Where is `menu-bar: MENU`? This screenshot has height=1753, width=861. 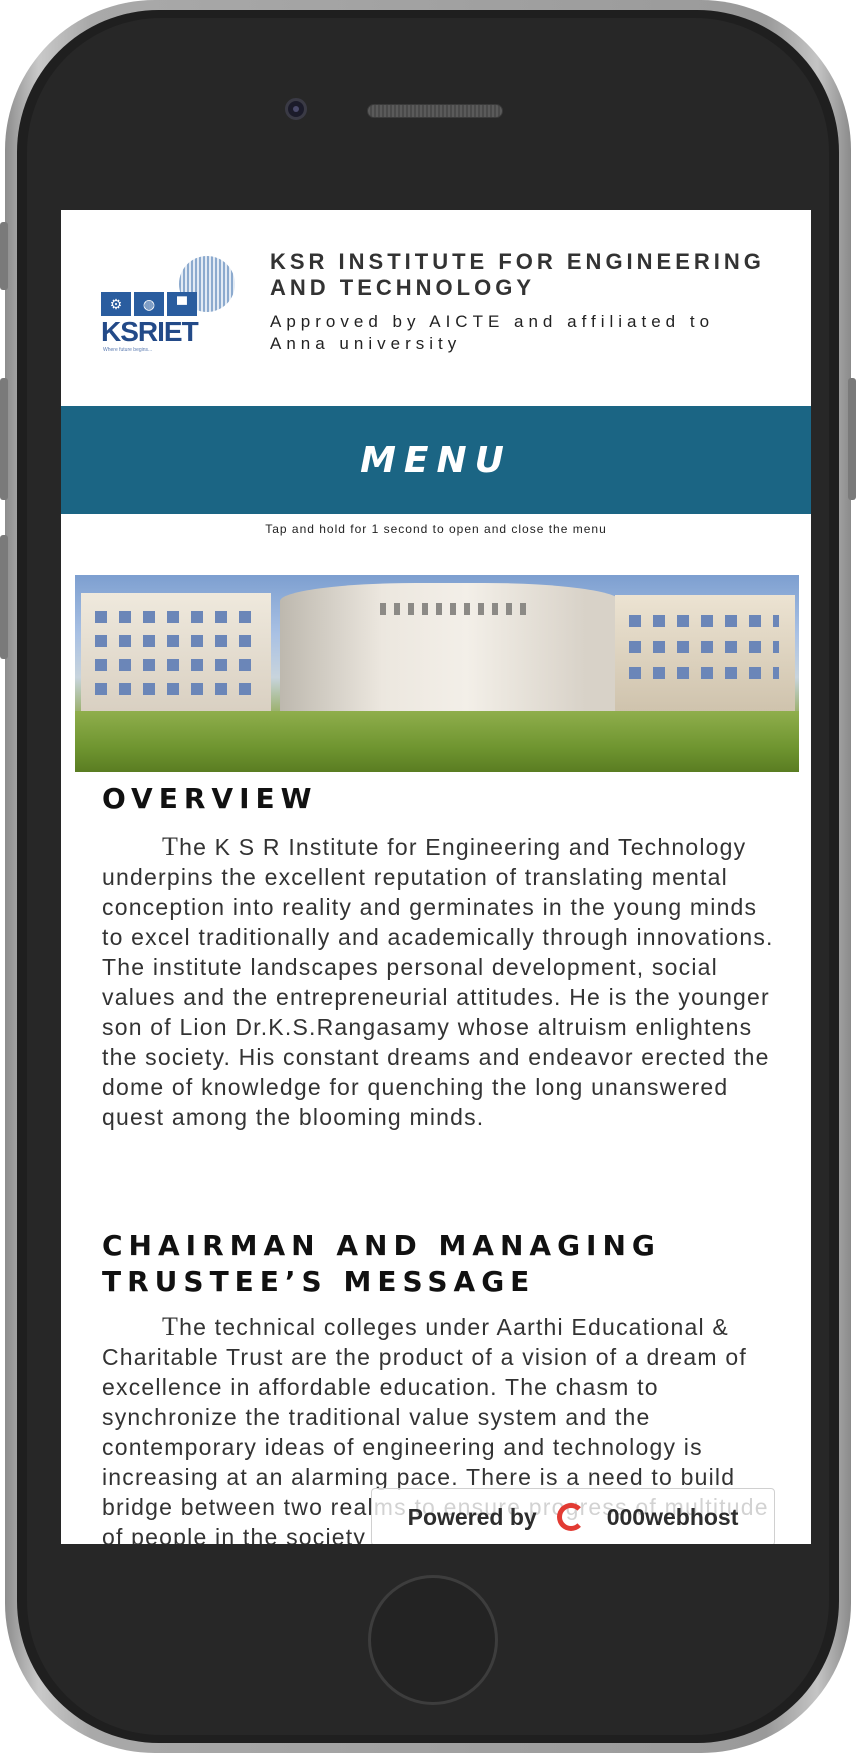 menu-bar: MENU is located at coordinates (436, 460).